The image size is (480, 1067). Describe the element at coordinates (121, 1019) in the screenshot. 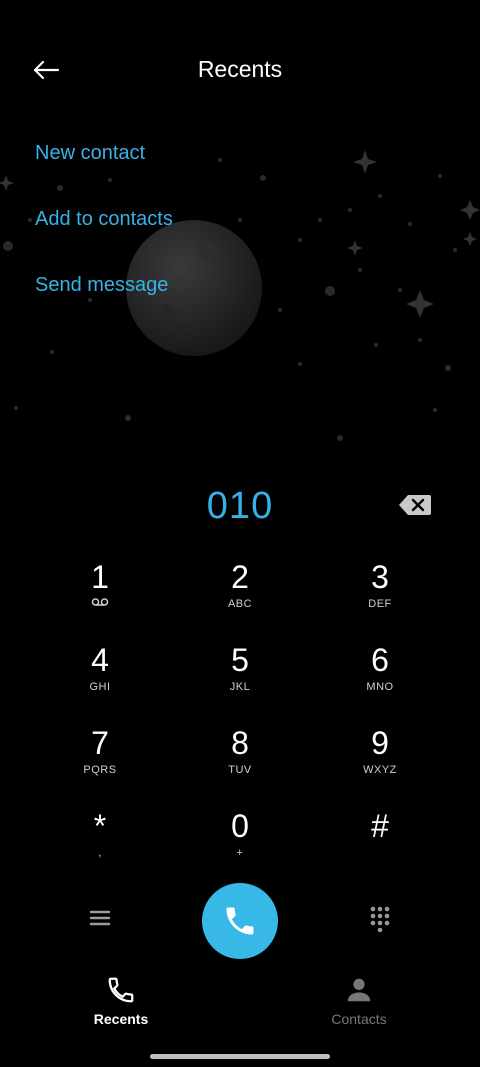

I see `tab-recents-label: Recents` at that location.